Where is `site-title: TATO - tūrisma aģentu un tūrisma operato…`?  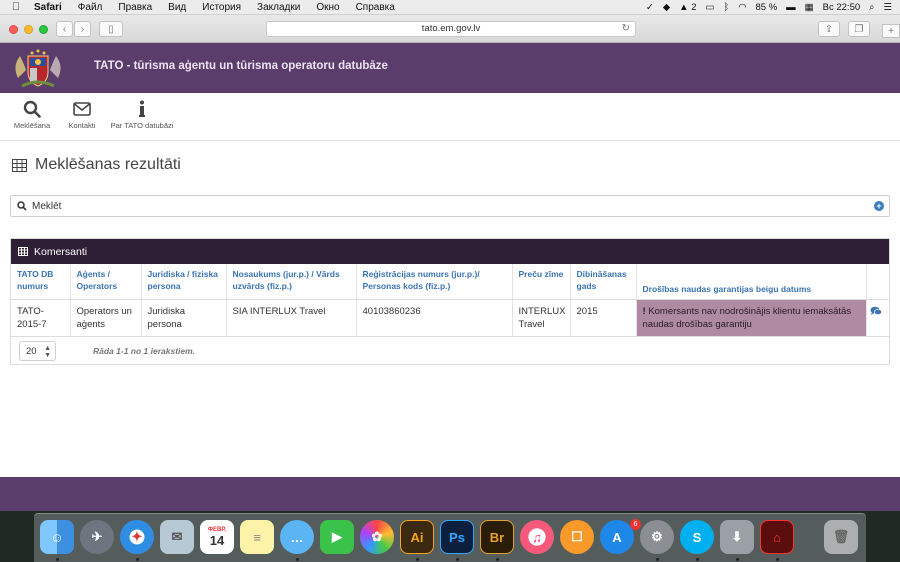 site-title: TATO - tūrisma aģentu un tūrisma operato… is located at coordinates (241, 66).